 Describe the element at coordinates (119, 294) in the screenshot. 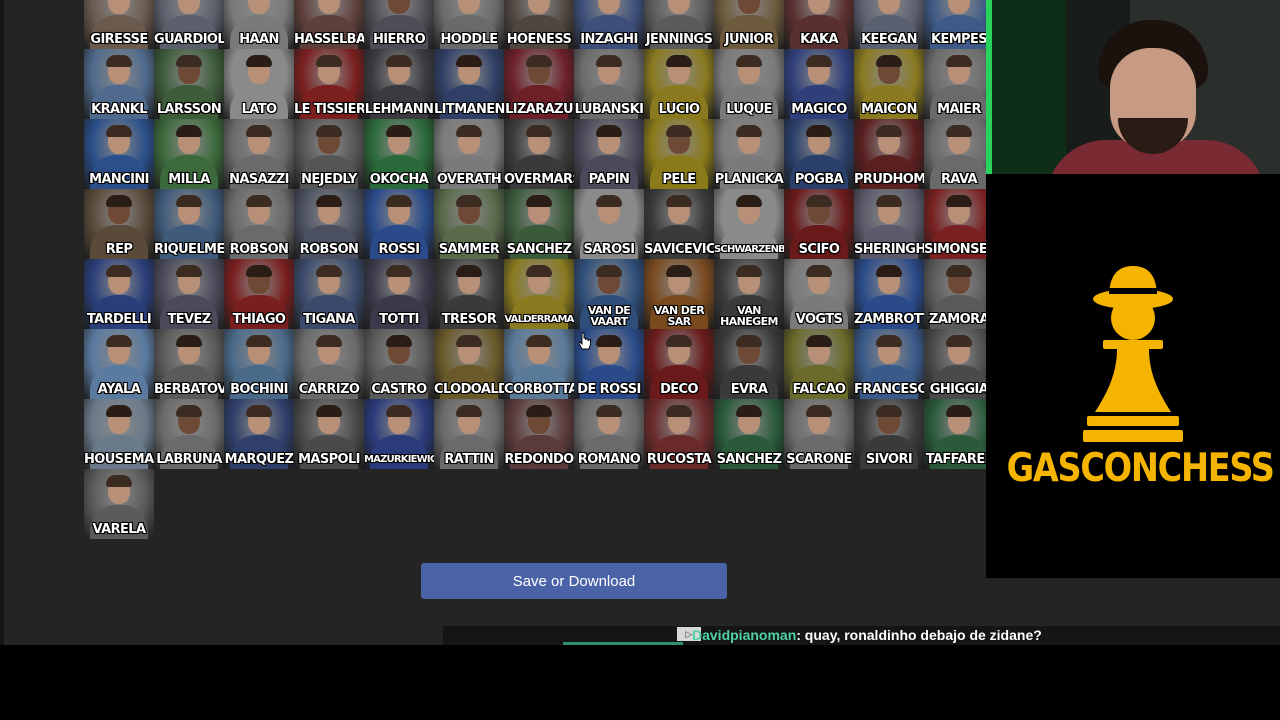

I see `player-card: TARDELLI` at that location.